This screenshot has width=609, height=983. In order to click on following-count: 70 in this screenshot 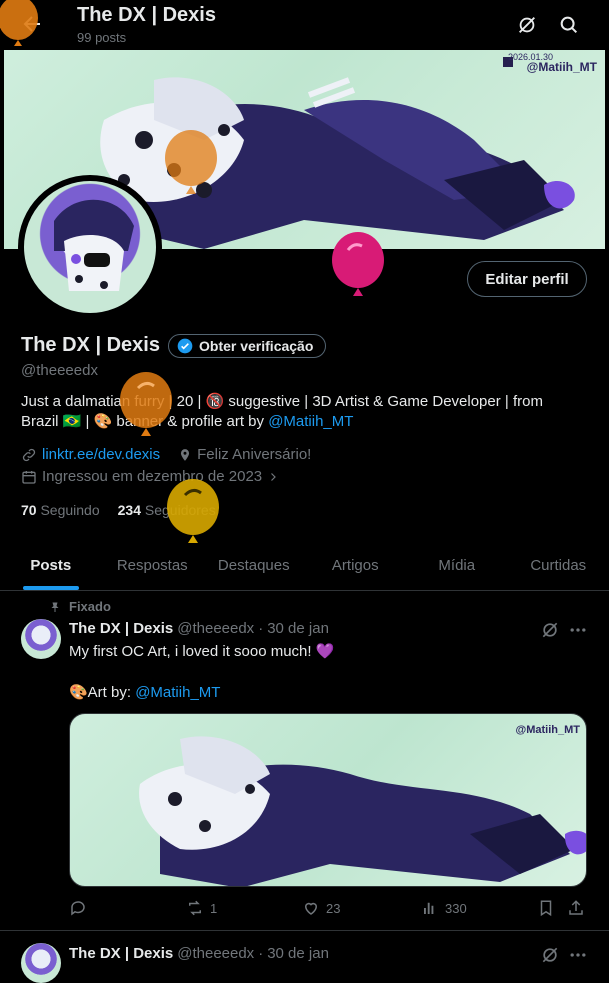, I will do `click(29, 510)`.